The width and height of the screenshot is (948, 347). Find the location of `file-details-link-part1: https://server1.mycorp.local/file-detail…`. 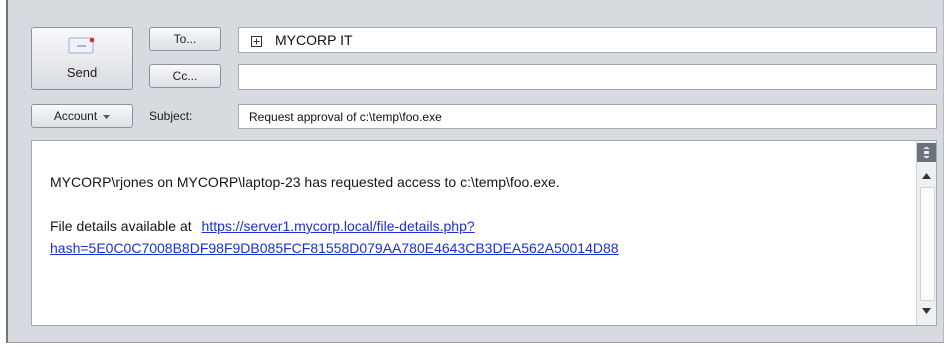

file-details-link-part1: https://server1.mycorp.local/file-detail… is located at coordinates (338, 226).